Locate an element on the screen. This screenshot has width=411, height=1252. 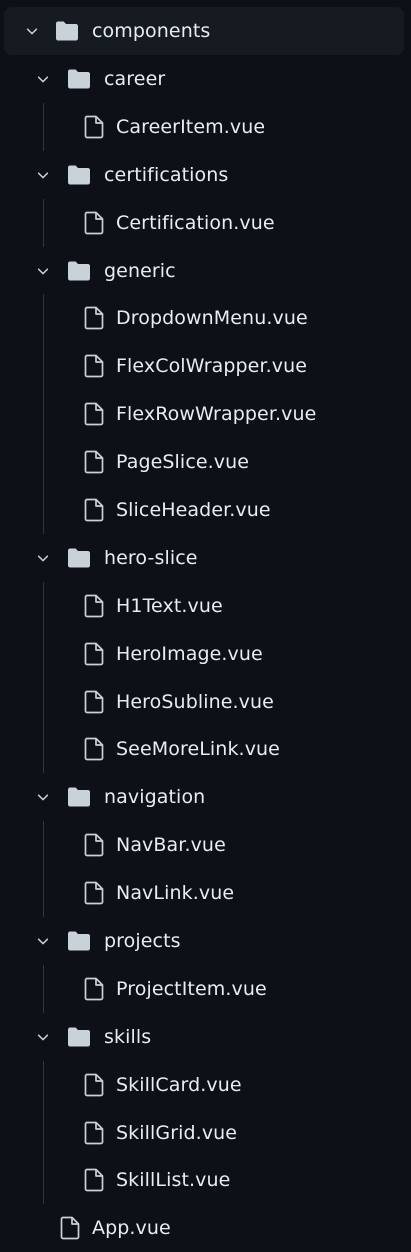
file-label: CareerItem.vue is located at coordinates (191, 126).